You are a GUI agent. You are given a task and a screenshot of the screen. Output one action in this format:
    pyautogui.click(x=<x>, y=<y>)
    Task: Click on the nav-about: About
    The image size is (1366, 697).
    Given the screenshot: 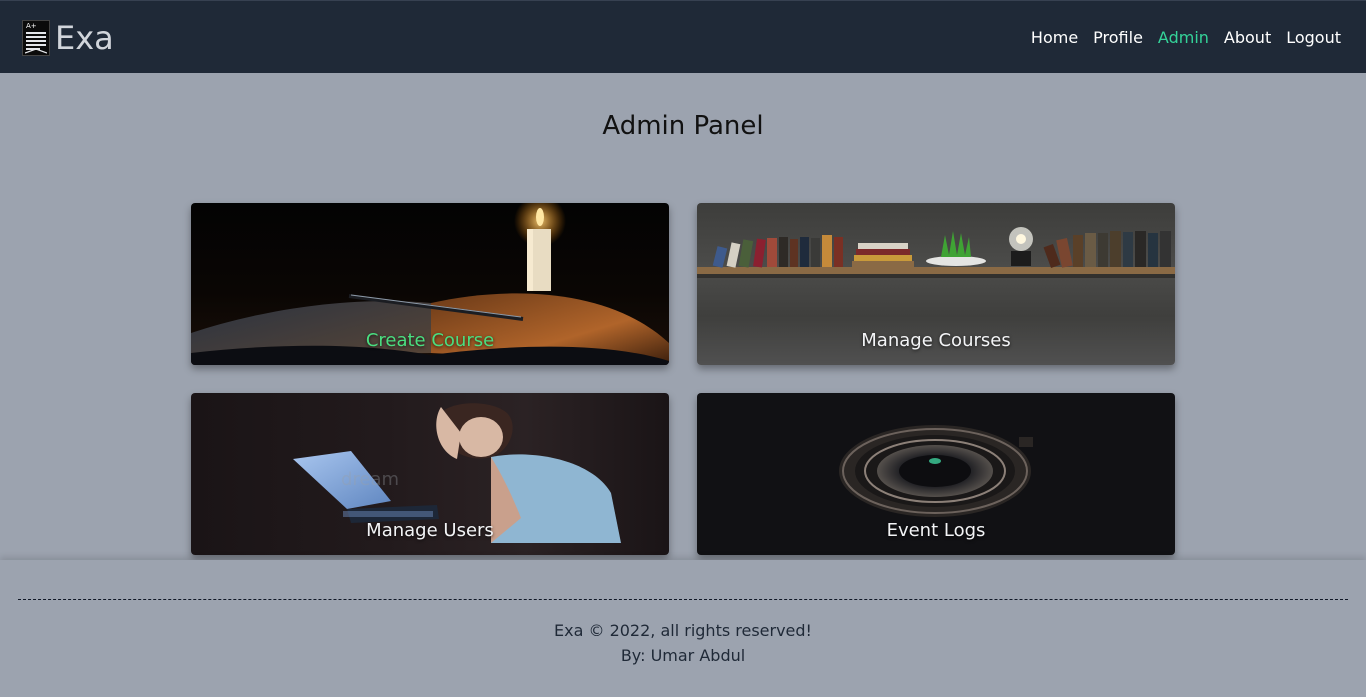 What is the action you would take?
    pyautogui.click(x=1247, y=38)
    